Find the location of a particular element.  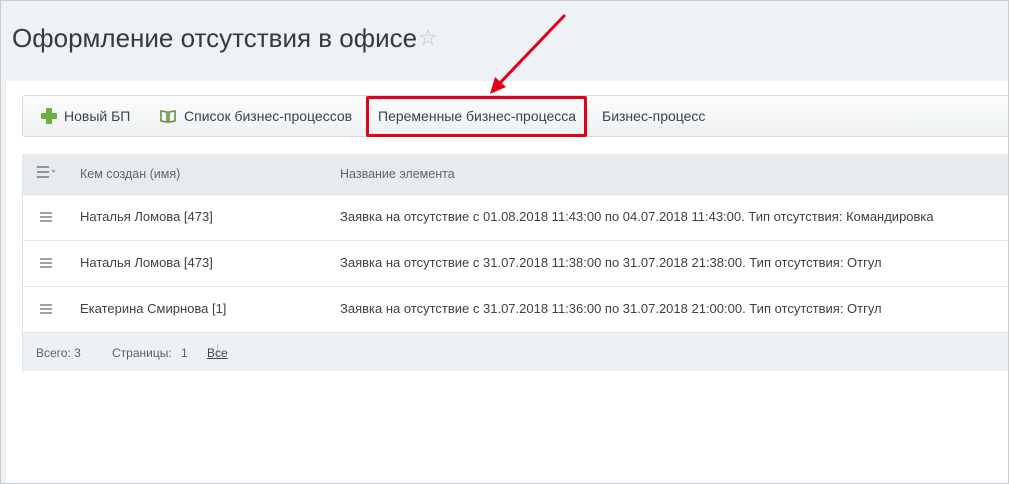

pages-label: Страницы: is located at coordinates (142, 353).